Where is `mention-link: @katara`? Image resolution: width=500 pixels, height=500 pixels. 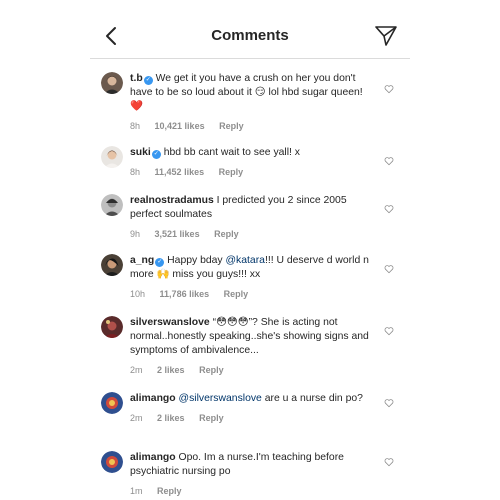
mention-link: @katara is located at coordinates (245, 260).